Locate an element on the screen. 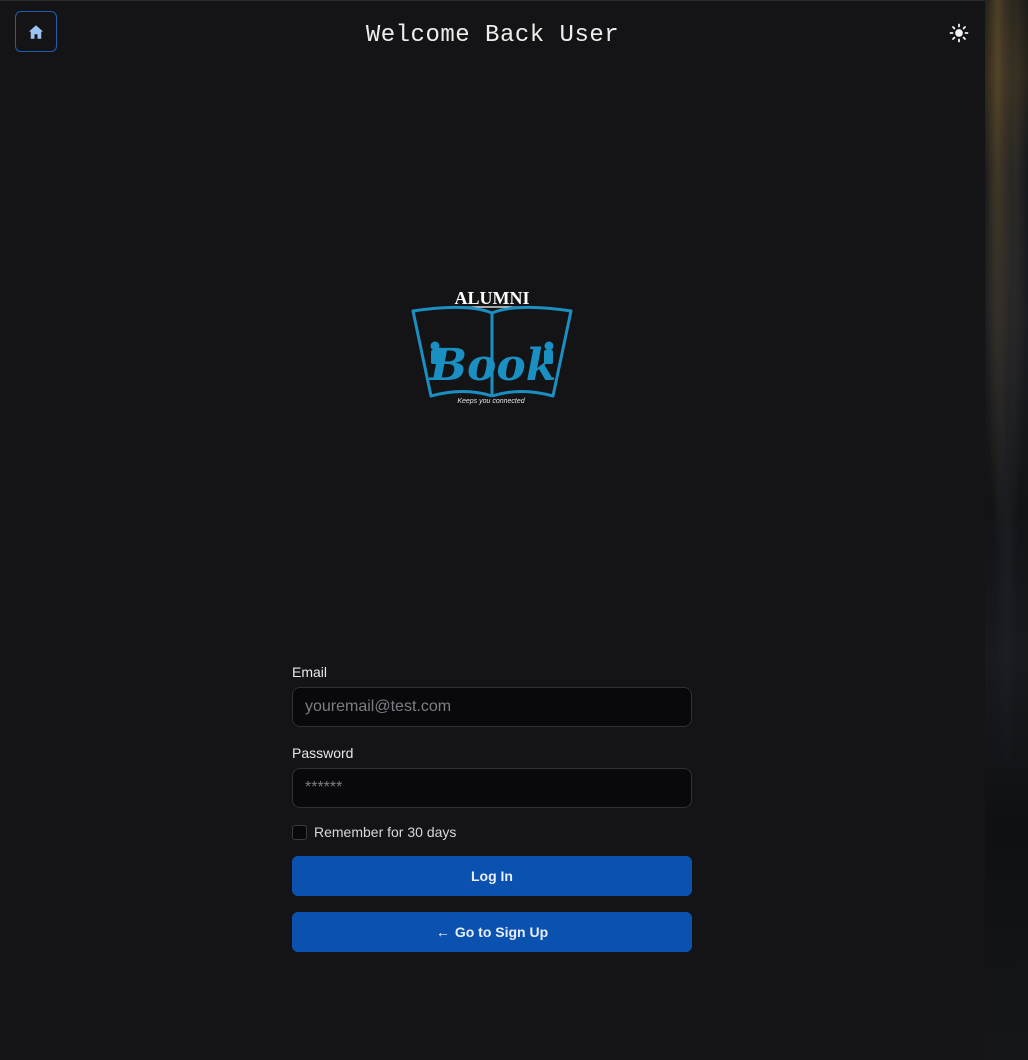  password-field-group: Password is located at coordinates (492, 776).